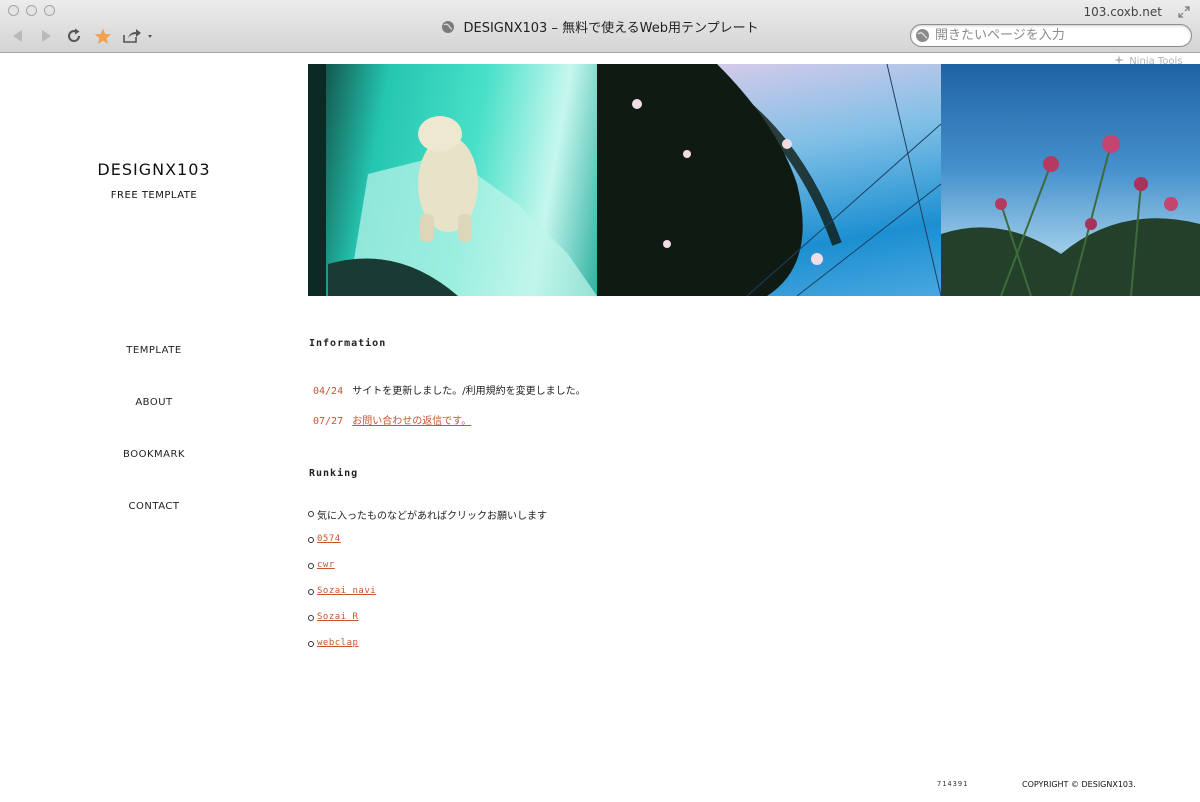 The height and width of the screenshot is (802, 1200). What do you see at coordinates (337, 617) in the screenshot?
I see `ranking-link-sozai-r: Sozai R` at bounding box center [337, 617].